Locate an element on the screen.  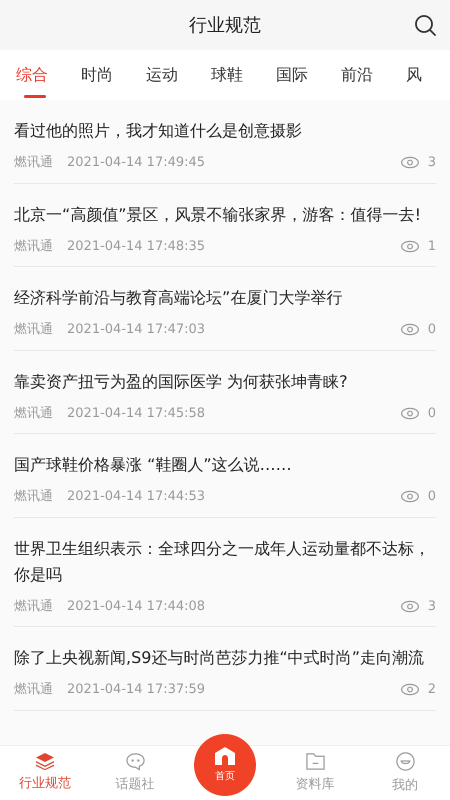
search-button is located at coordinates (425, 25).